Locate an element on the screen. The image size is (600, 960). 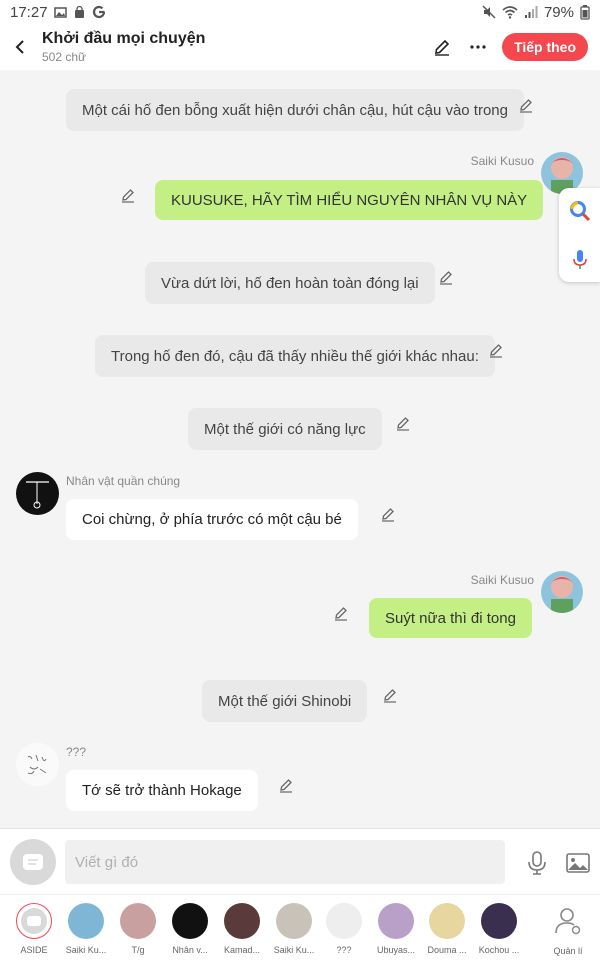
user-settings-icon is located at coordinates (568, 921).